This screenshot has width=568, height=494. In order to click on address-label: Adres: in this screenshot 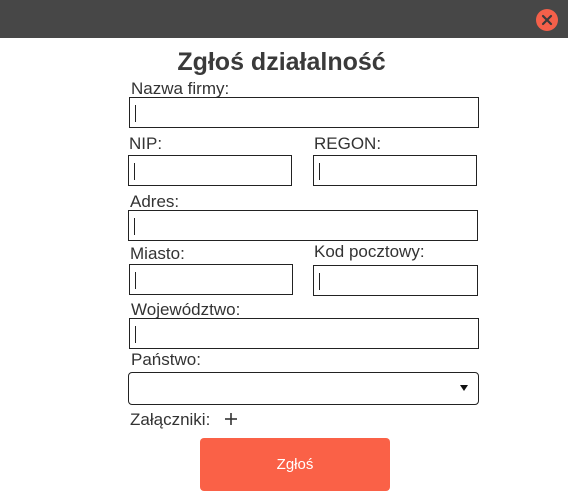, I will do `click(155, 201)`.